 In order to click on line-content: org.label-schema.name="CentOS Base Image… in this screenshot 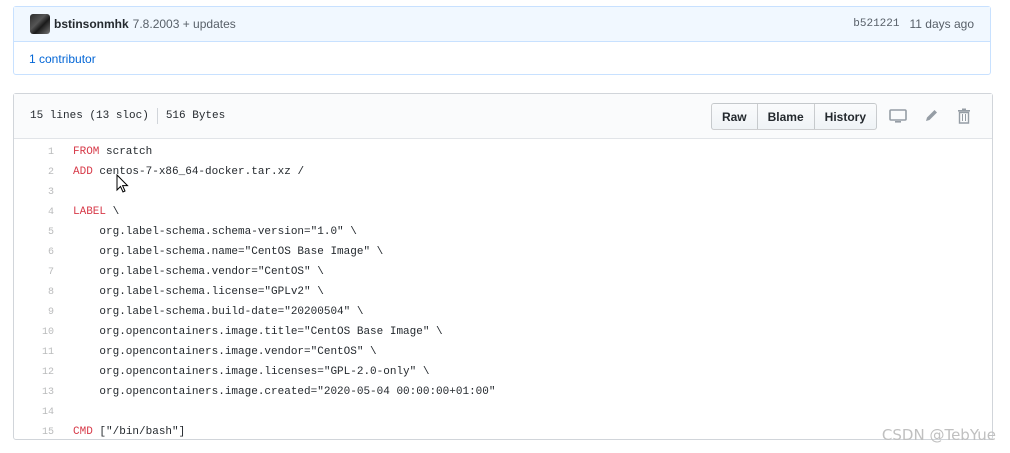, I will do `click(228, 252)`.